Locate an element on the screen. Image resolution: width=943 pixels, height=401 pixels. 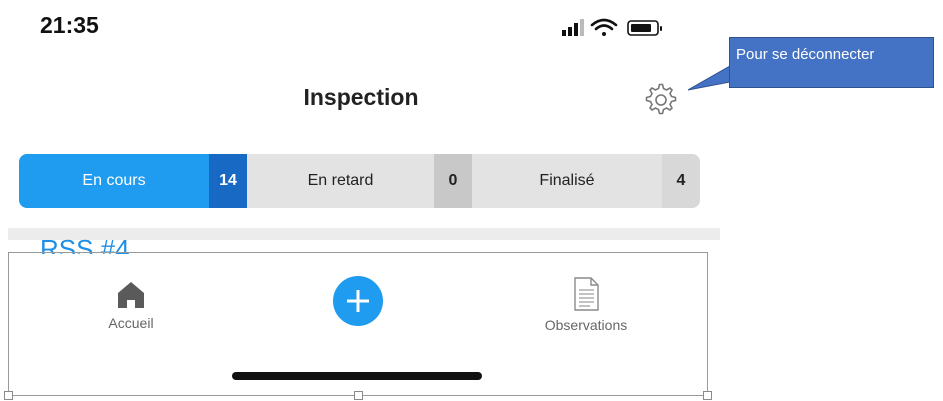
status-time: 21:35 is located at coordinates (69, 25).